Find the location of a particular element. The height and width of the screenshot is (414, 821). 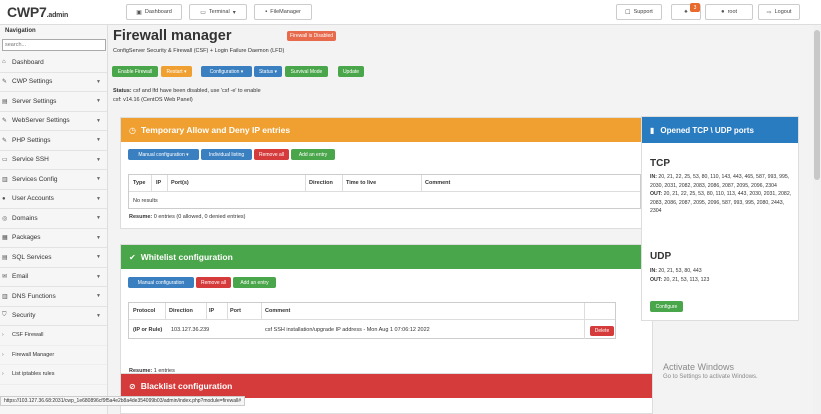

configure-button: Configure is located at coordinates (666, 306).